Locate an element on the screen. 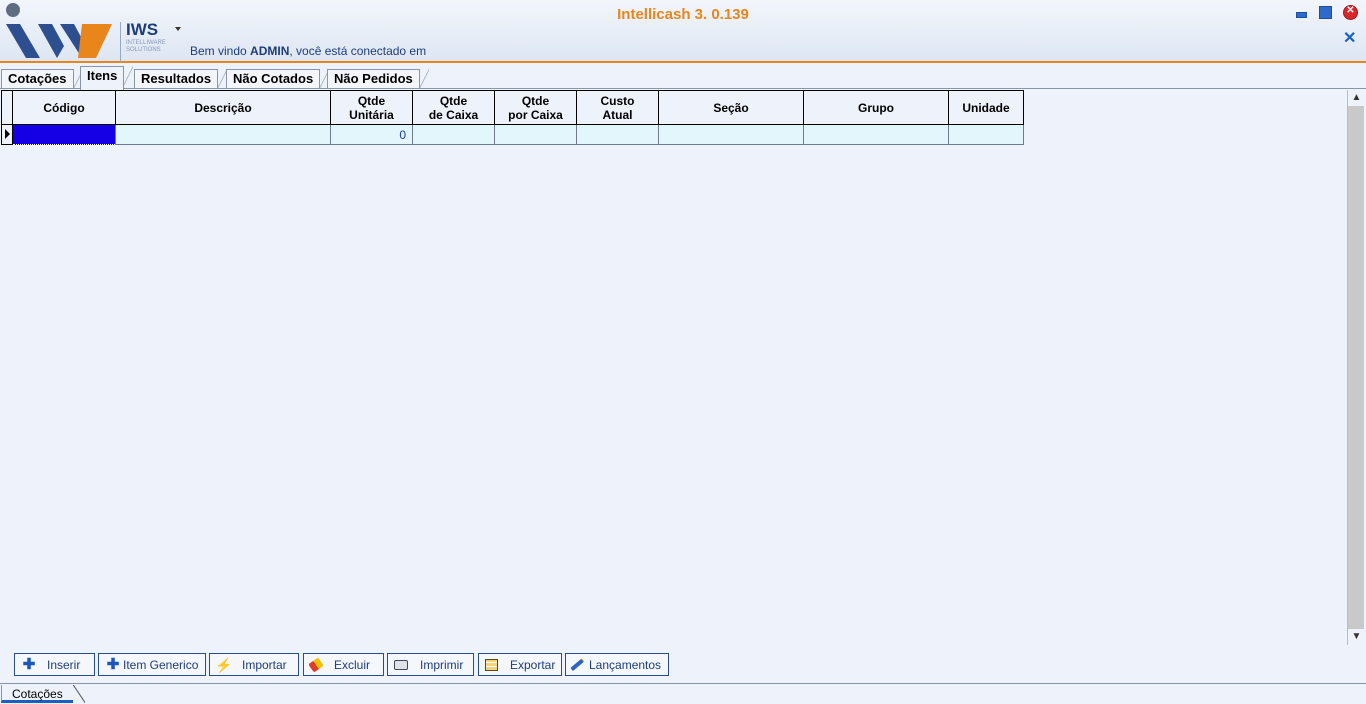 This screenshot has height=704, width=1366. tab-itens: Itens is located at coordinates (107, 78).